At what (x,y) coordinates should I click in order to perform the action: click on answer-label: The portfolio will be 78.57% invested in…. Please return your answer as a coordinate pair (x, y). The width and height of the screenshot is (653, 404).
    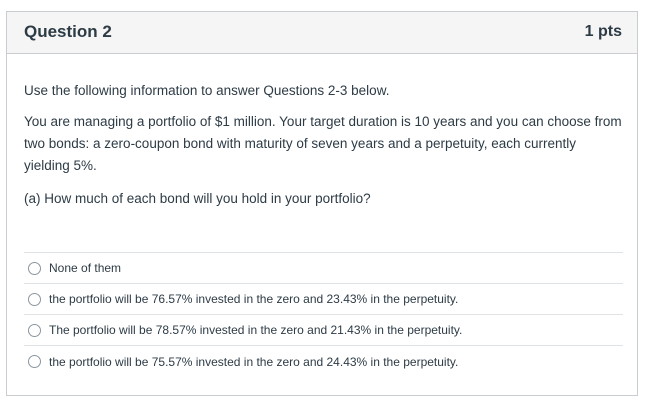
    Looking at the image, I should click on (255, 330).